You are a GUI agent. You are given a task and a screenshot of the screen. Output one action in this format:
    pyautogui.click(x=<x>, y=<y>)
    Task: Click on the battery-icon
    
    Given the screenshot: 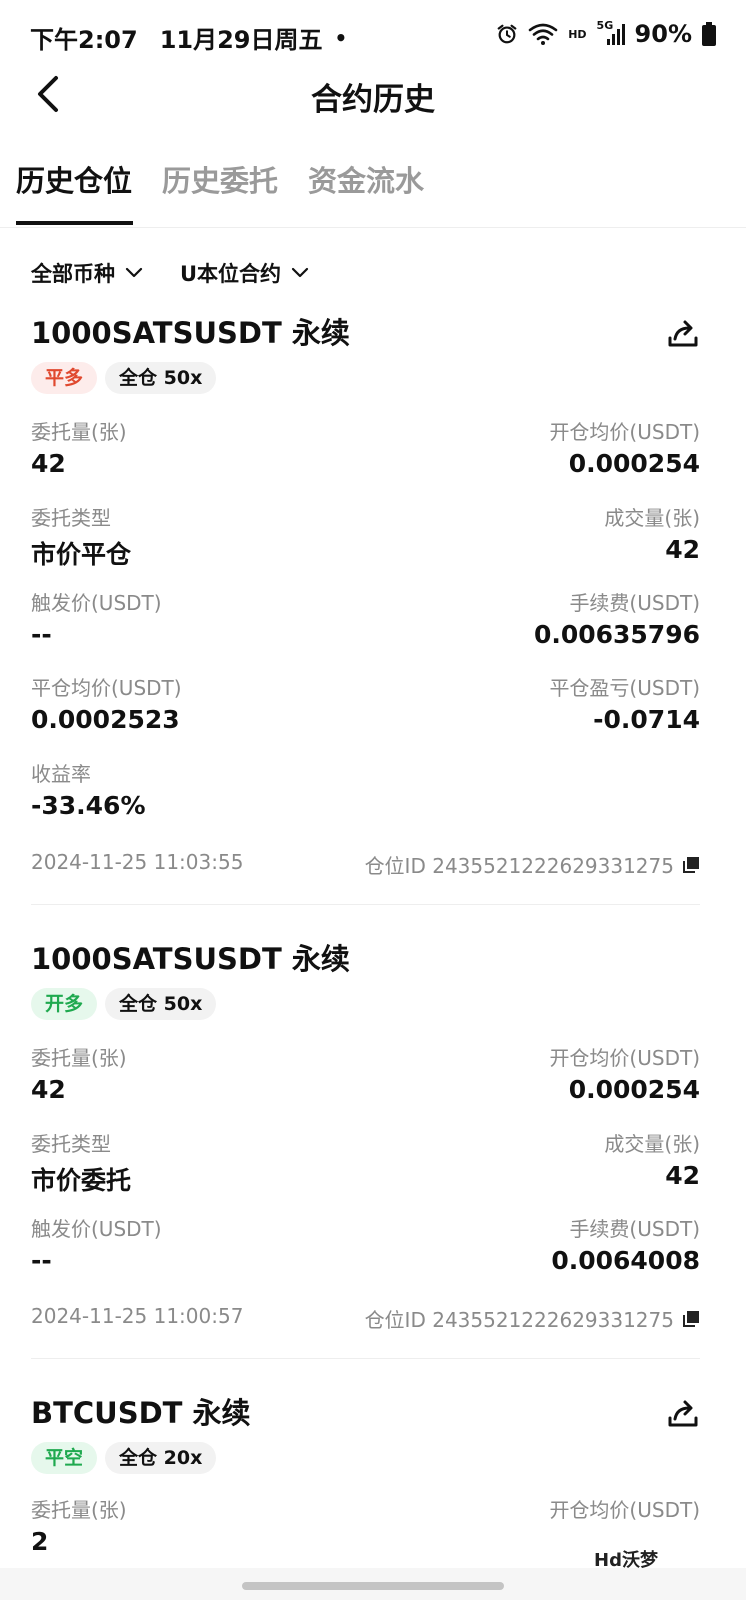 What is the action you would take?
    pyautogui.click(x=709, y=34)
    